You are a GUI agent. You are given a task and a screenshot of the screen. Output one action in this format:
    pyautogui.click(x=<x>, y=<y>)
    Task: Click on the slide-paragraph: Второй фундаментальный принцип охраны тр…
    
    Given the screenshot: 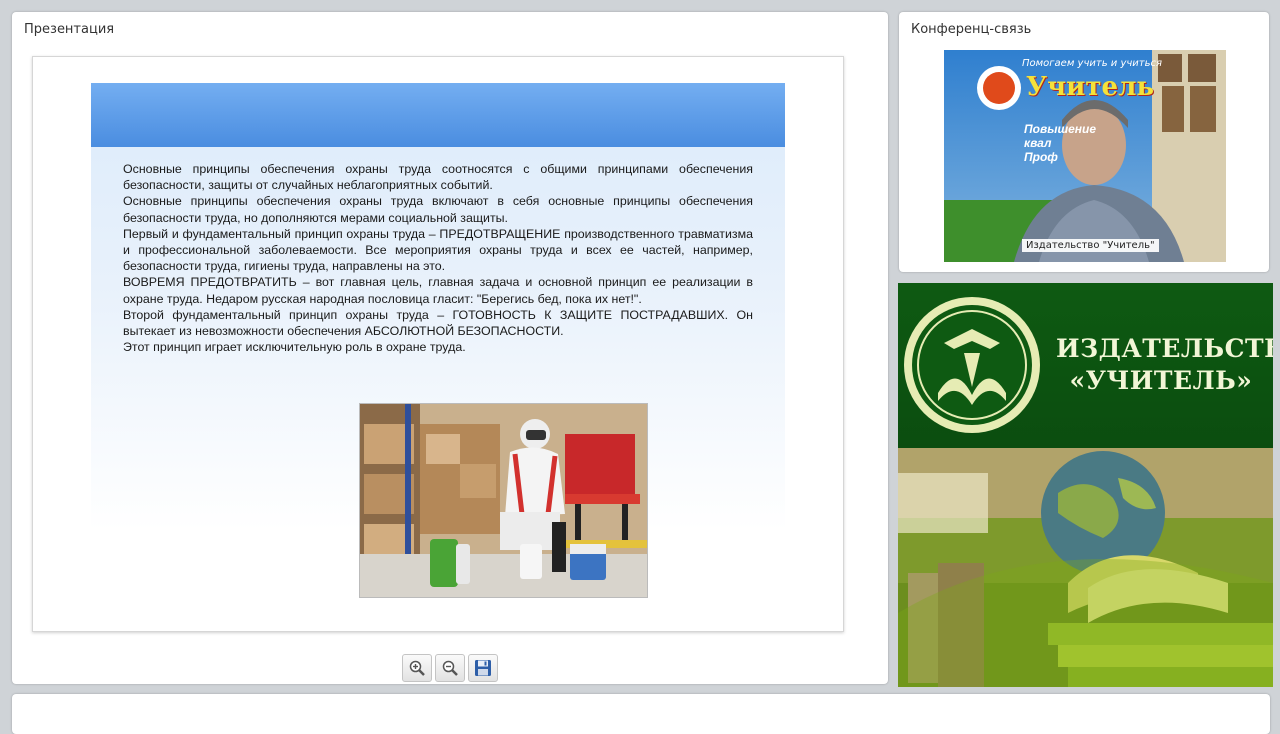 What is the action you would take?
    pyautogui.click(x=438, y=323)
    